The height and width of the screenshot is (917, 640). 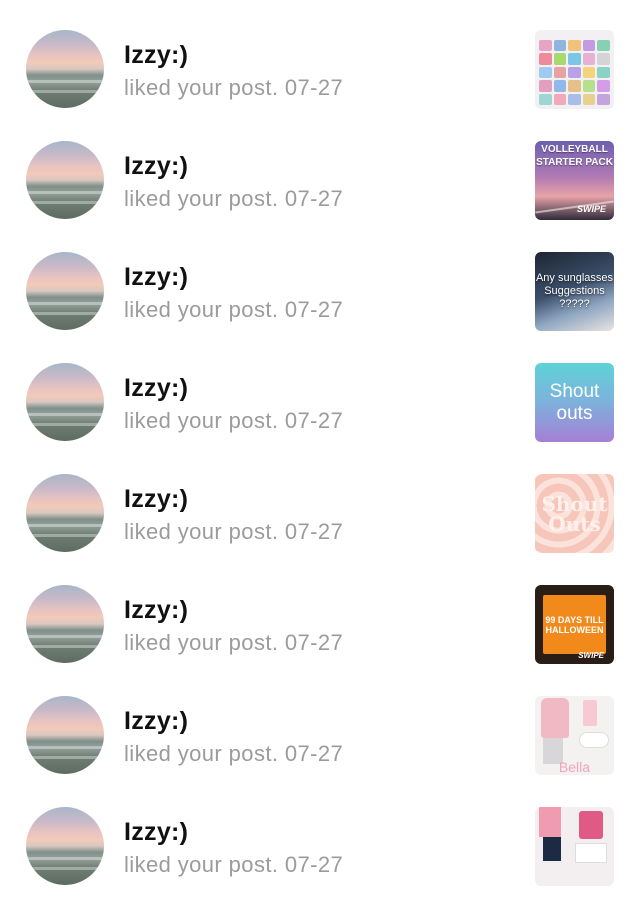 What do you see at coordinates (574, 180) in the screenshot?
I see `post-thumbnail: VOLLEYBALL STARTER PACK SWIPE` at bounding box center [574, 180].